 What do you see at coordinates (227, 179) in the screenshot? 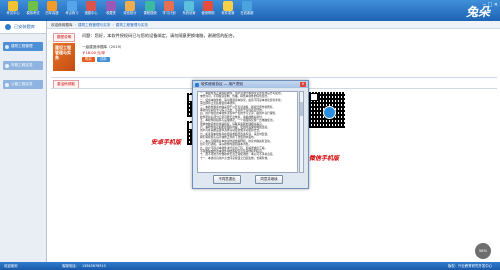
I see `disagree-button: 不同意退出` at bounding box center [227, 179].